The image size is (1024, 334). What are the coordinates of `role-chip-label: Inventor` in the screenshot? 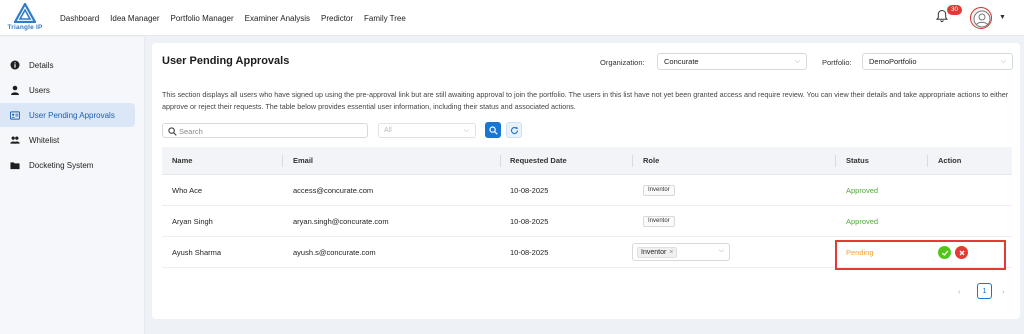 It's located at (654, 252).